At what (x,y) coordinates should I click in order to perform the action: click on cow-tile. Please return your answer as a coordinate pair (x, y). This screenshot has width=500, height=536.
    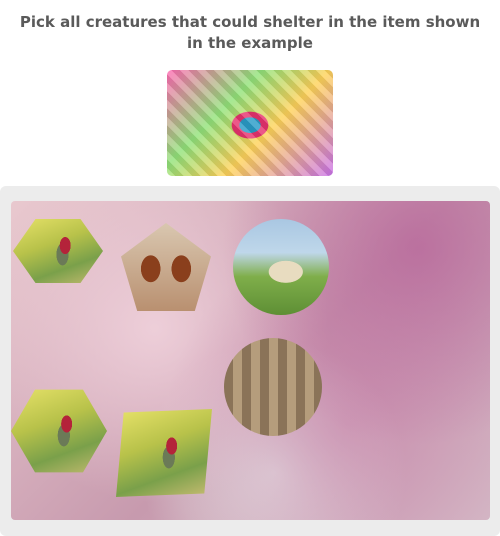
    Looking at the image, I should click on (281, 267).